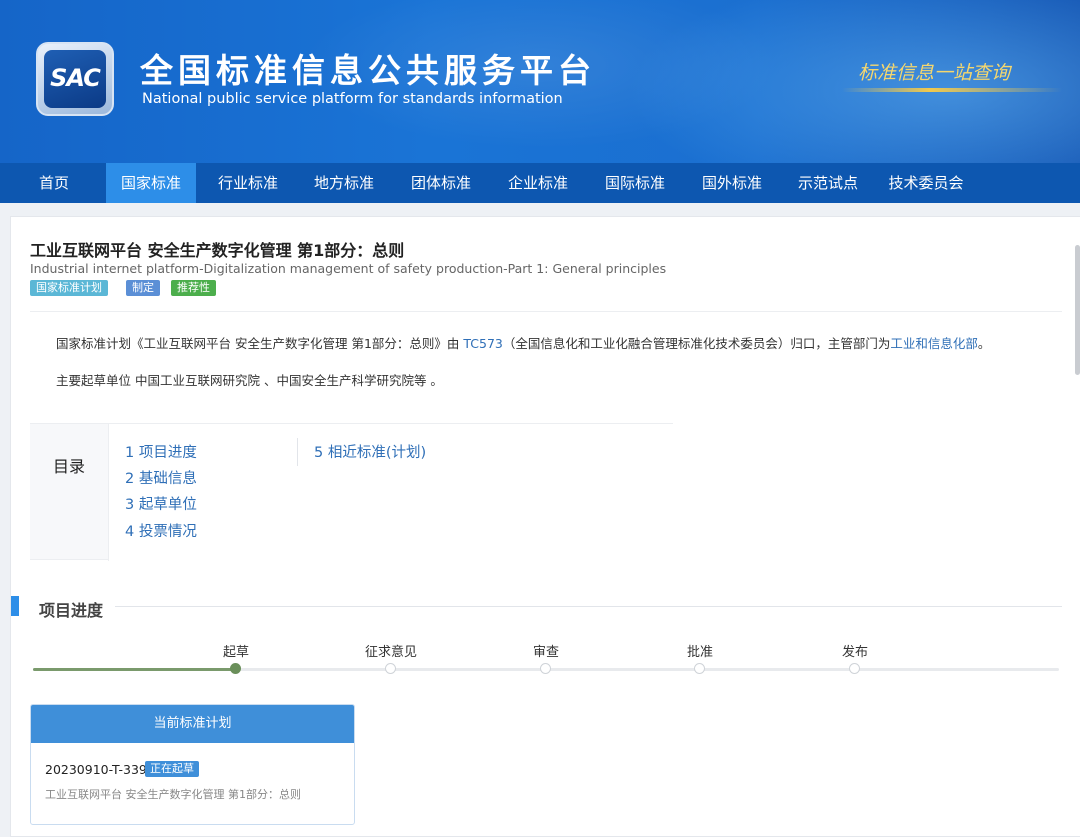 This screenshot has height=837, width=1080. What do you see at coordinates (235, 652) in the screenshot?
I see `step-label-draft: 起草` at bounding box center [235, 652].